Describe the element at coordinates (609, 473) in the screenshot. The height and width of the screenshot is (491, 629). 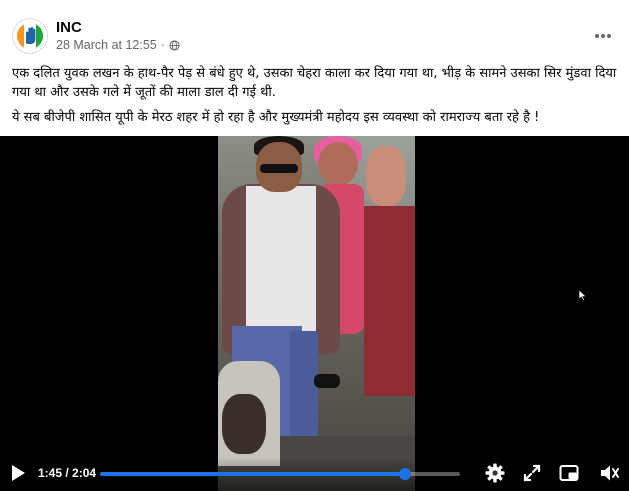
I see `volume-icon` at that location.